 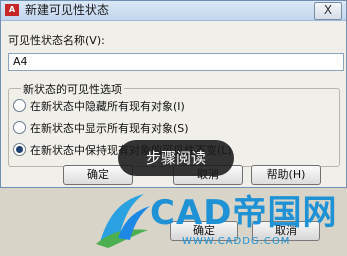 What do you see at coordinates (72, 89) in the screenshot?
I see `visibility-options-legend: 新状态的可见性选项` at bounding box center [72, 89].